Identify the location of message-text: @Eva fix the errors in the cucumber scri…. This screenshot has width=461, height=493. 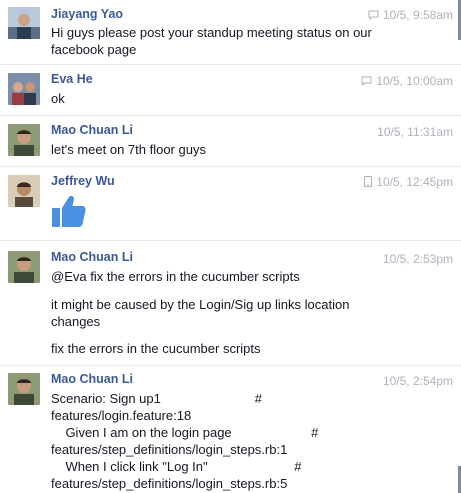
(175, 276).